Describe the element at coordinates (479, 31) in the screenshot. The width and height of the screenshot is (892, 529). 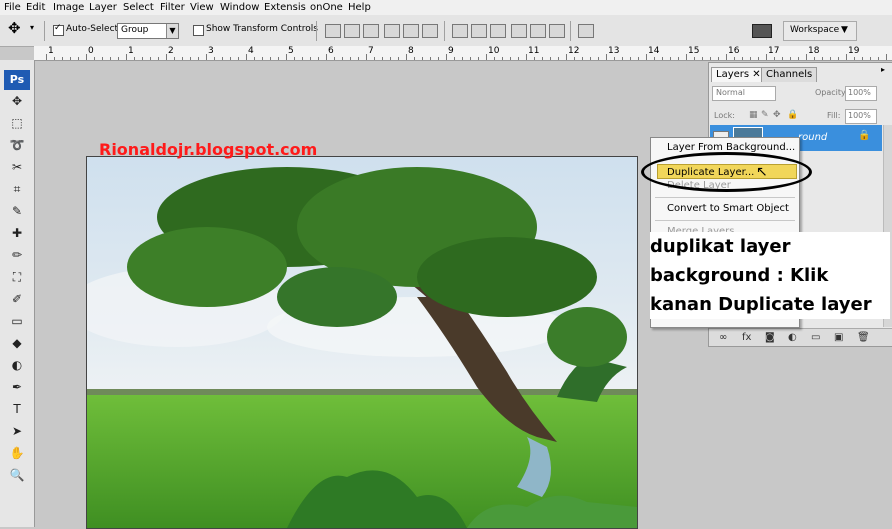
I see `distribute-vcenter-icon` at that location.